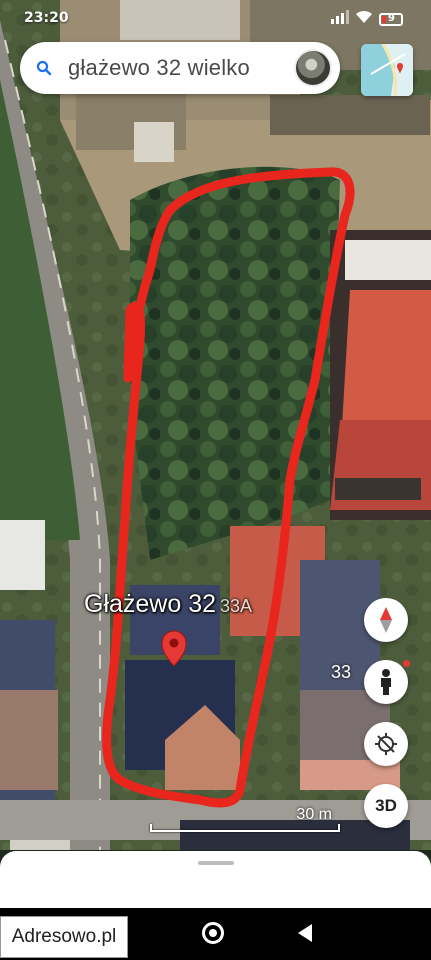 Image resolution: width=431 pixels, height=960 pixels. I want to click on compass-icon, so click(386, 620).